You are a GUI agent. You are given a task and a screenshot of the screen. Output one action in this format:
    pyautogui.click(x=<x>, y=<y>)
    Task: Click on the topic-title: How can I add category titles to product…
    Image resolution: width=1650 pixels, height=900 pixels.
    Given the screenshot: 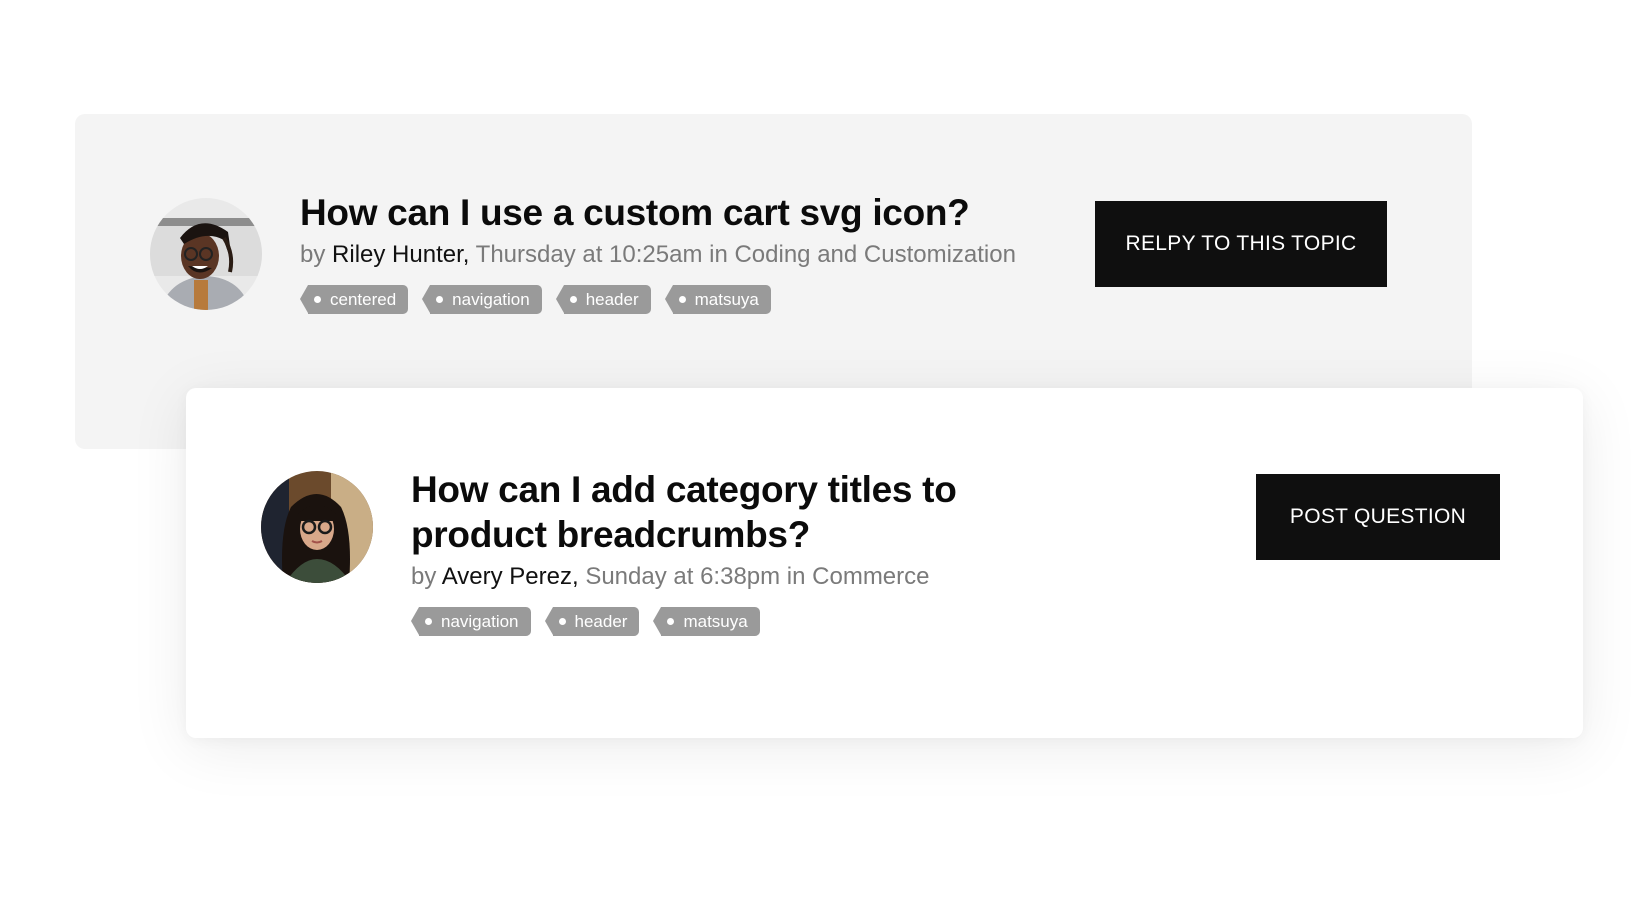 What is the action you would take?
    pyautogui.click(x=721, y=512)
    